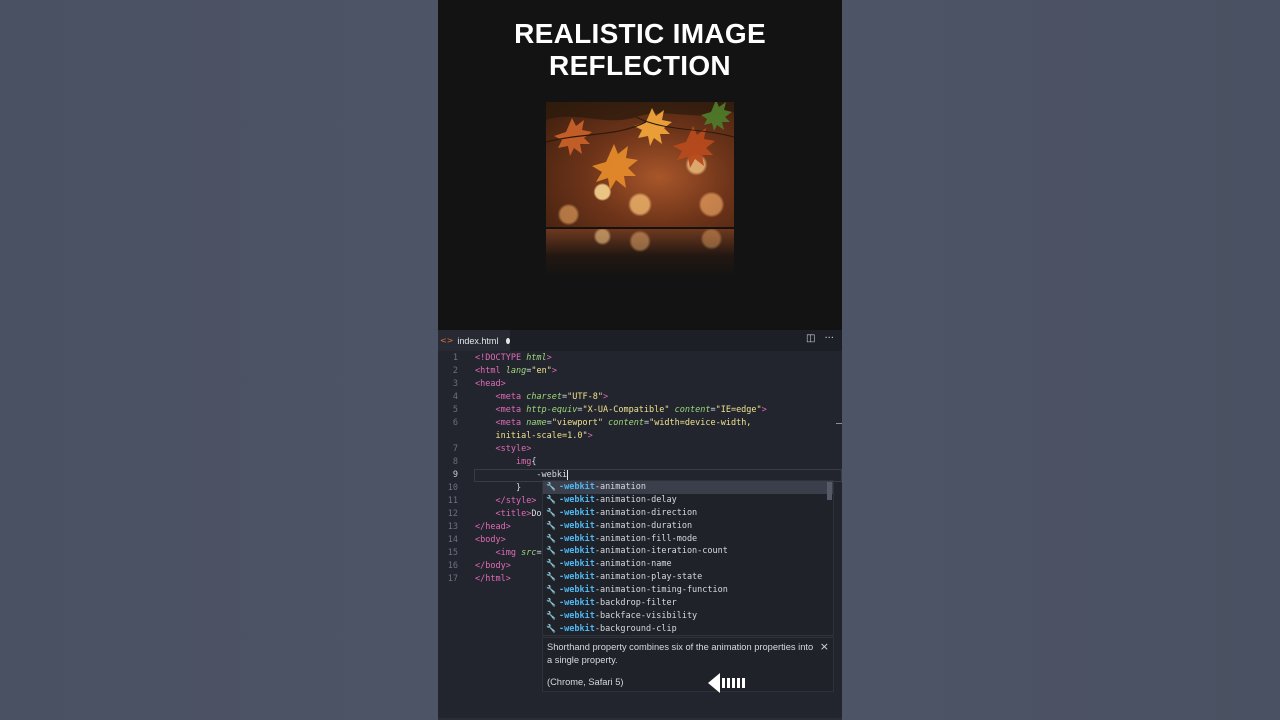 The width and height of the screenshot is (1280, 720). What do you see at coordinates (577, 423) in the screenshot?
I see `code-token: "viewport"` at bounding box center [577, 423].